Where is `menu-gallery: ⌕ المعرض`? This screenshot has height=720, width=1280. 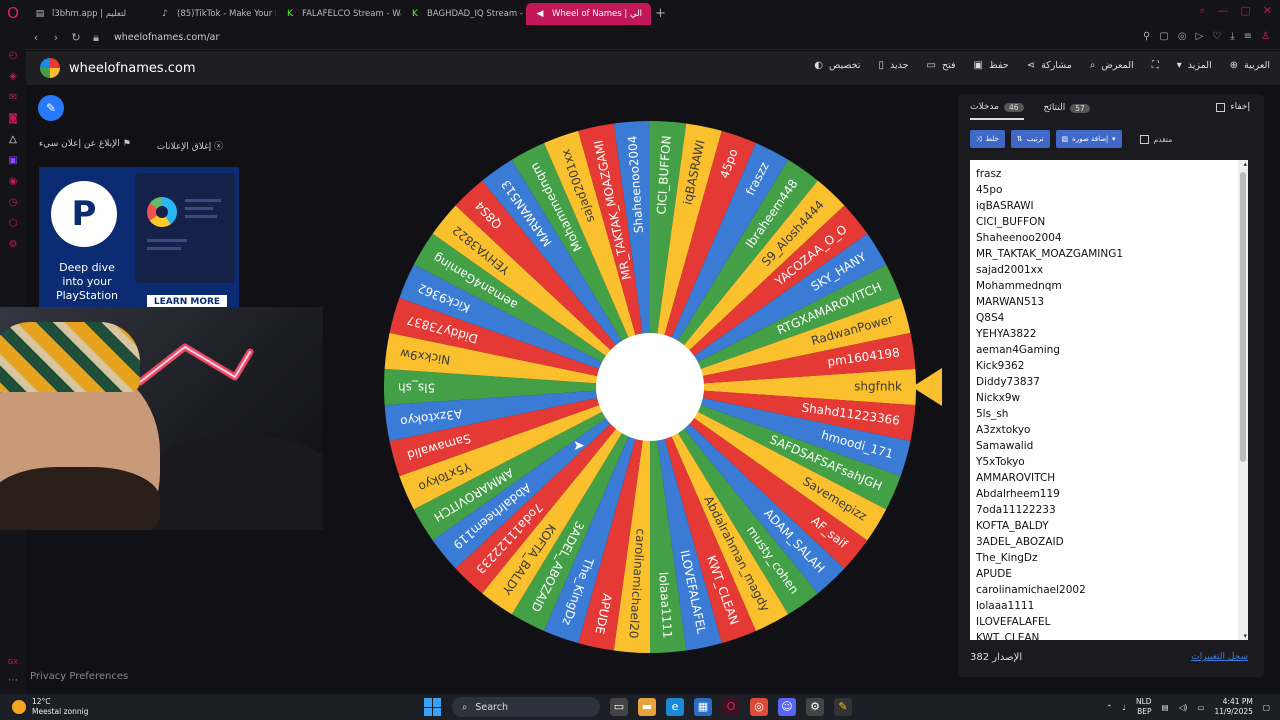
menu-gallery: ⌕ المعرض is located at coordinates (1112, 65).